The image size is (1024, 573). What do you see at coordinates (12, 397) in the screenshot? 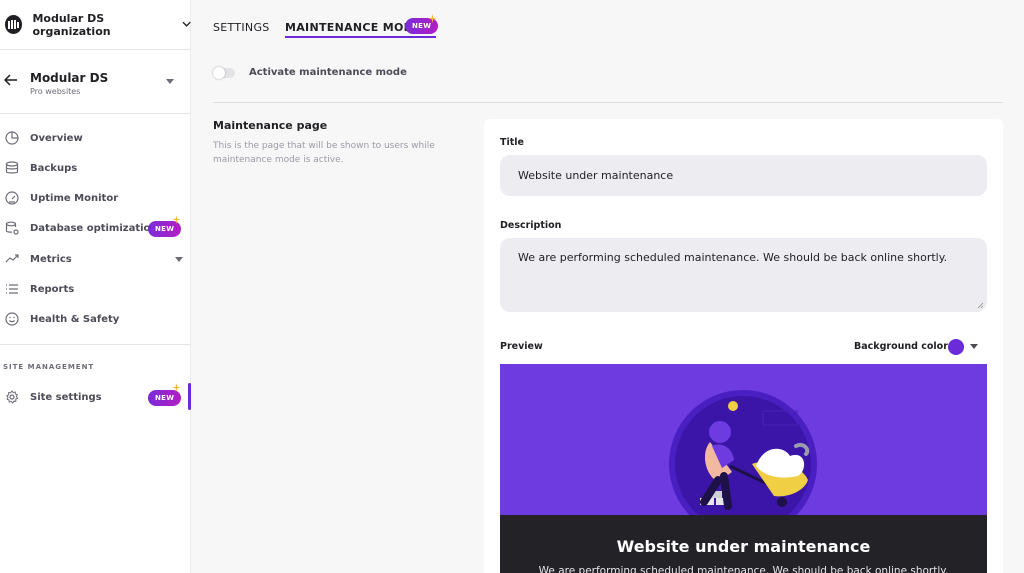
I see `gear-icon` at bounding box center [12, 397].